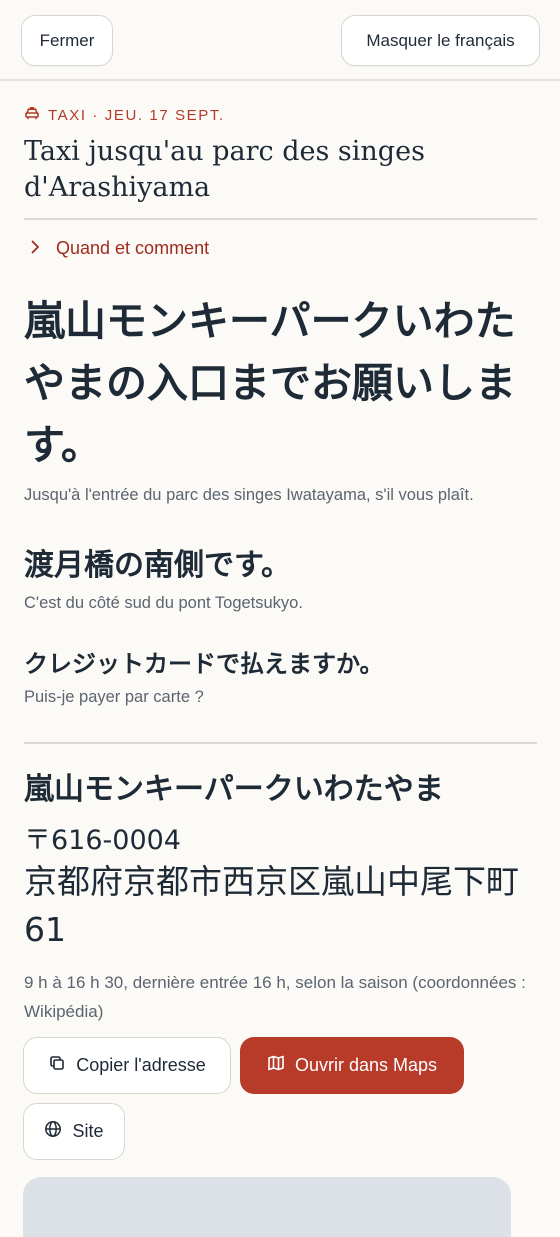 The image size is (560, 1237). I want to click on when-and-how-disclosure: Quand et comment, so click(118, 248).